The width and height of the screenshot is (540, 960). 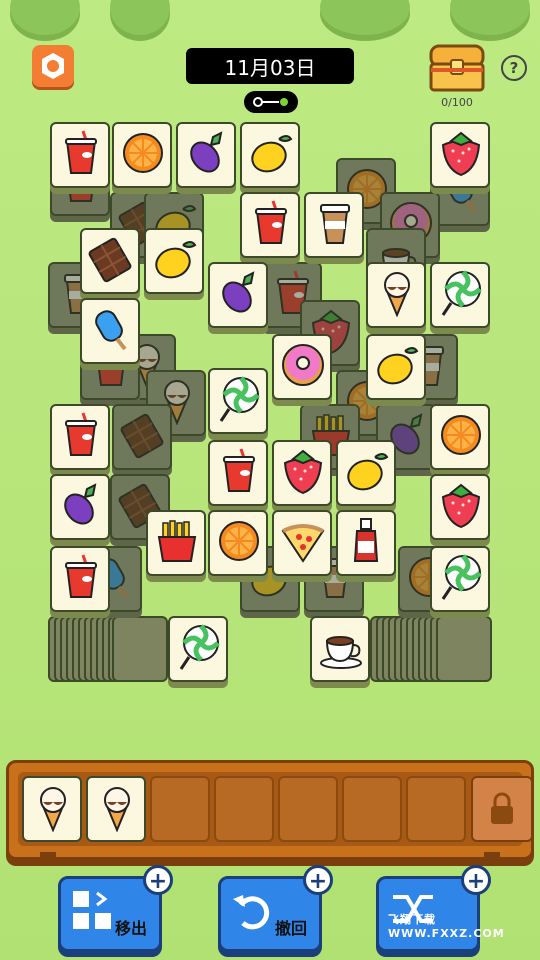 I want to click on locked-slot-button, so click(x=502, y=809).